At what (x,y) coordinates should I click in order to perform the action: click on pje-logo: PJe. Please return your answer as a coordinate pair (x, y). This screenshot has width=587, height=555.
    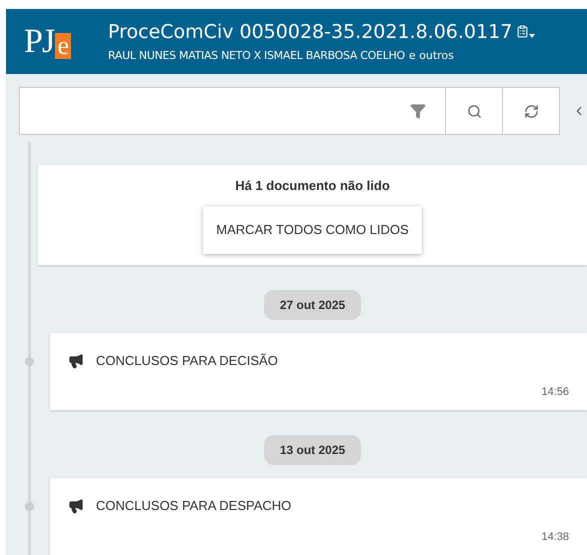
    Looking at the image, I should click on (48, 41).